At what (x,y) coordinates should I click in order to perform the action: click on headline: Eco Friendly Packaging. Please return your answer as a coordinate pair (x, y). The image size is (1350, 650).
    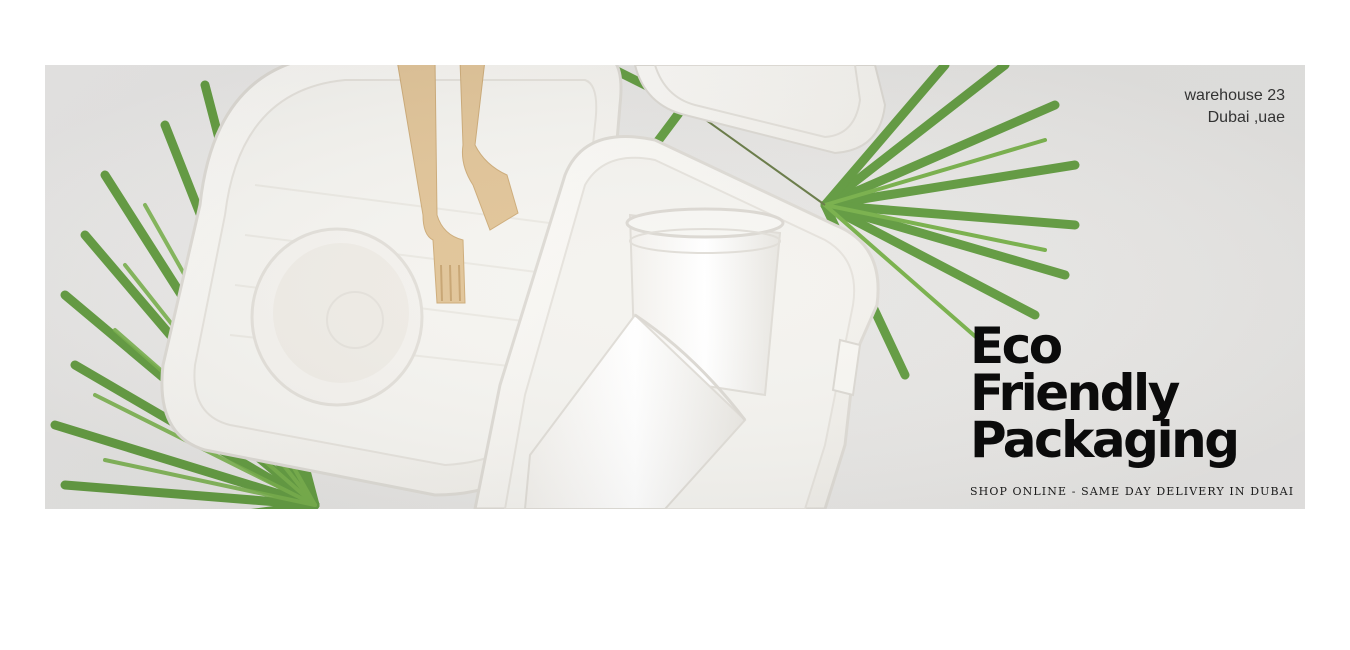
    Looking at the image, I should click on (1105, 393).